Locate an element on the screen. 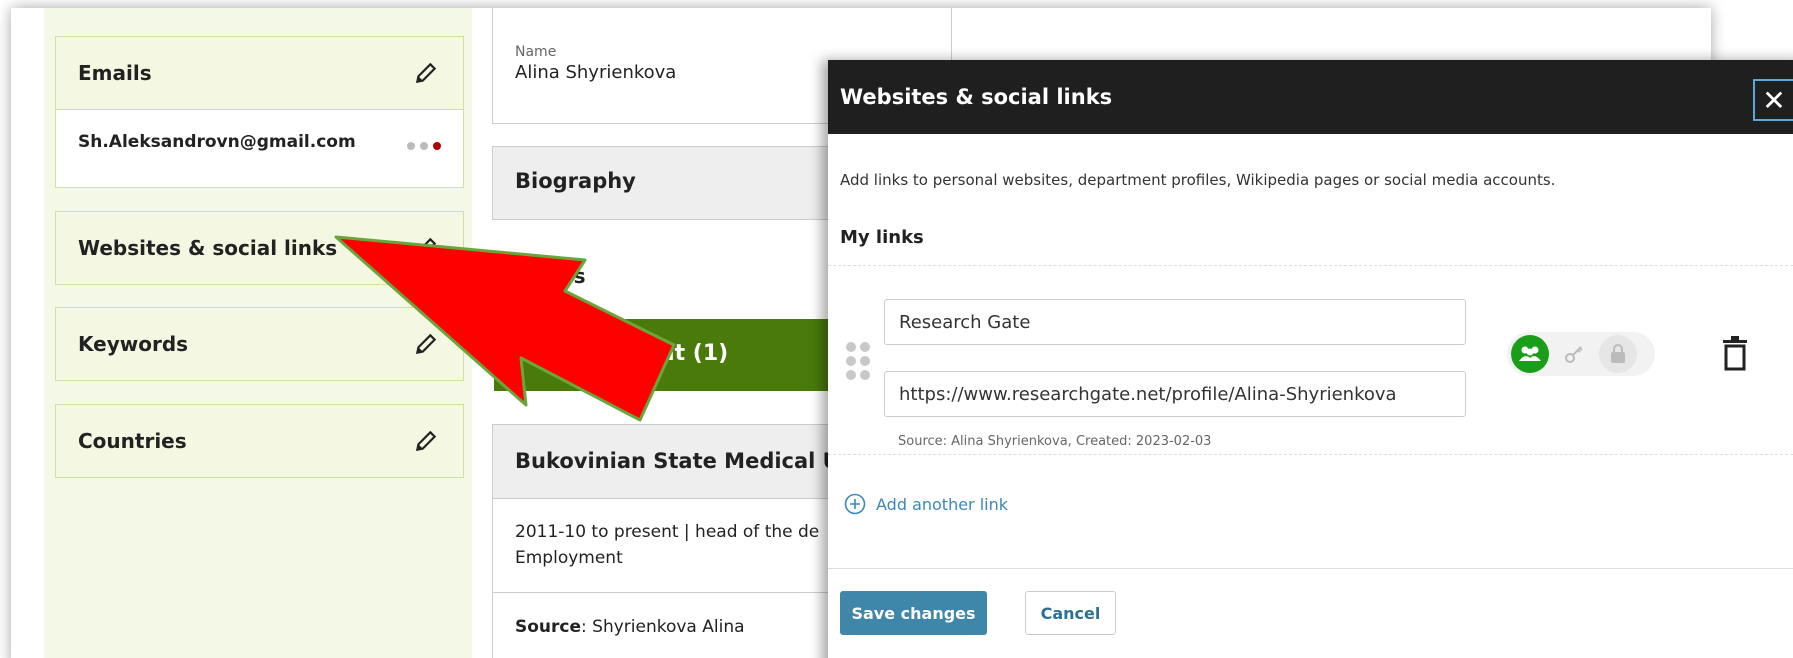  org-source-label: Source is located at coordinates (548, 627).